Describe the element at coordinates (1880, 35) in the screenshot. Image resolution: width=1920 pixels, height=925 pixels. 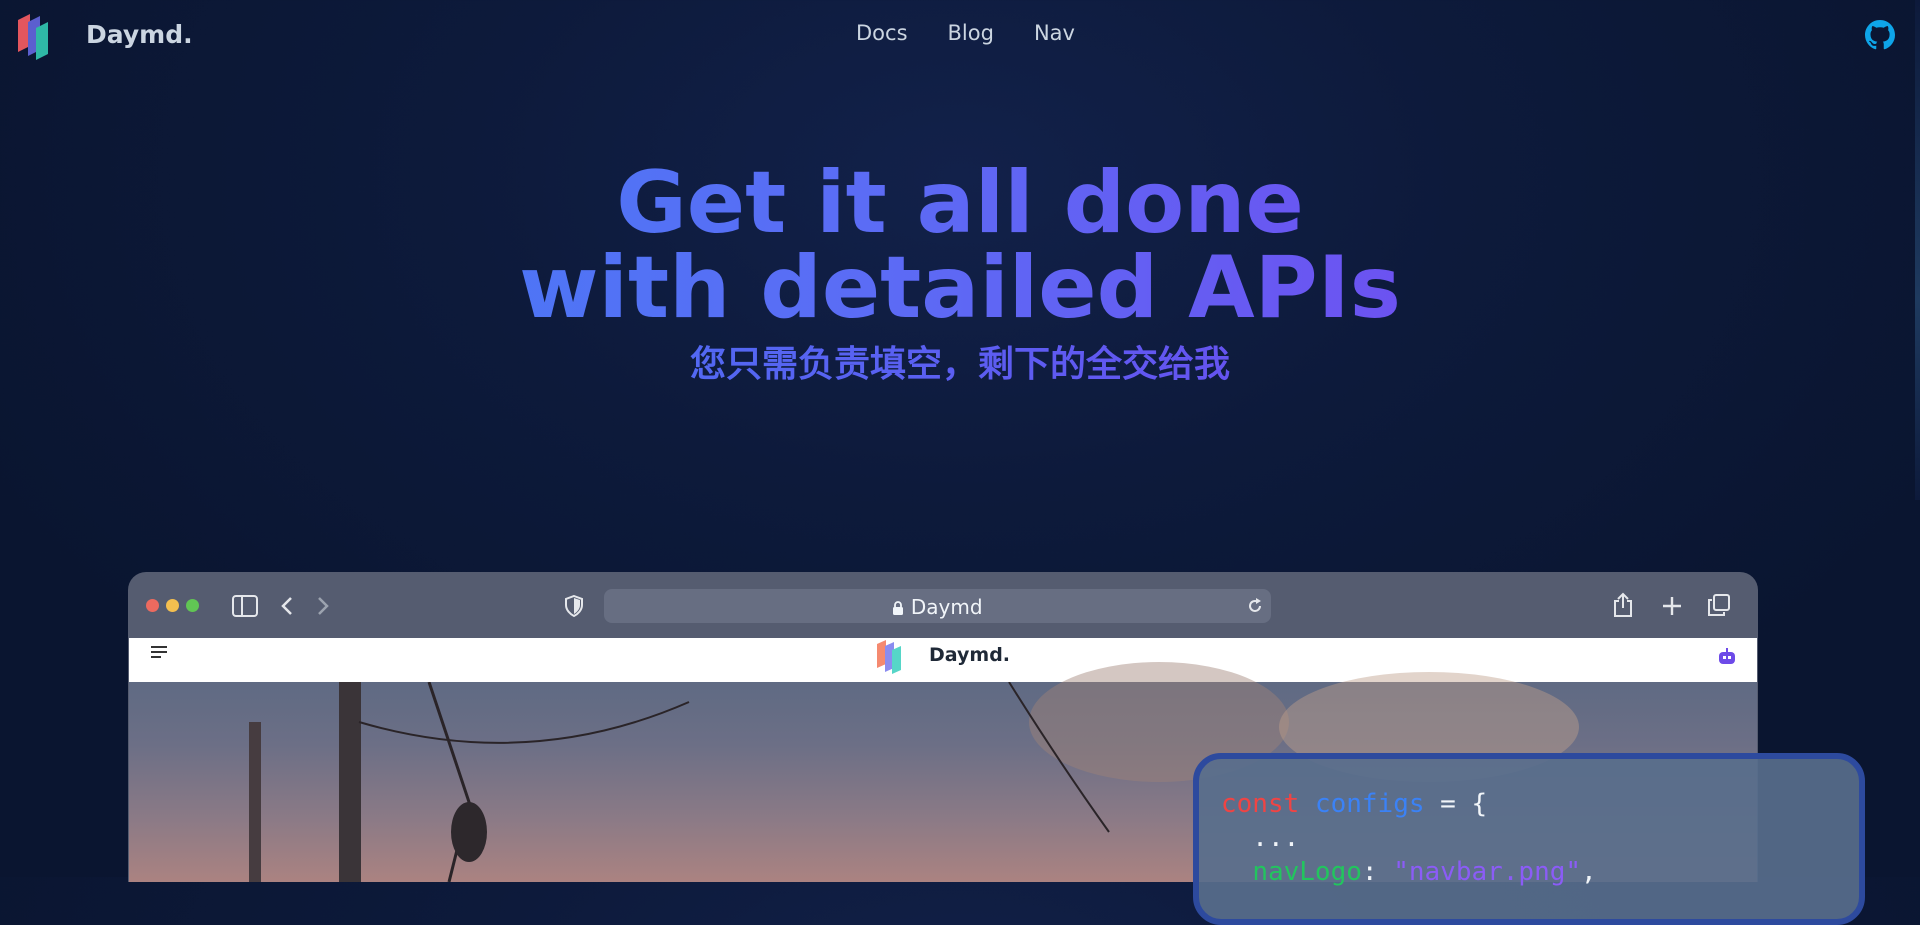
I see `github-icon` at that location.